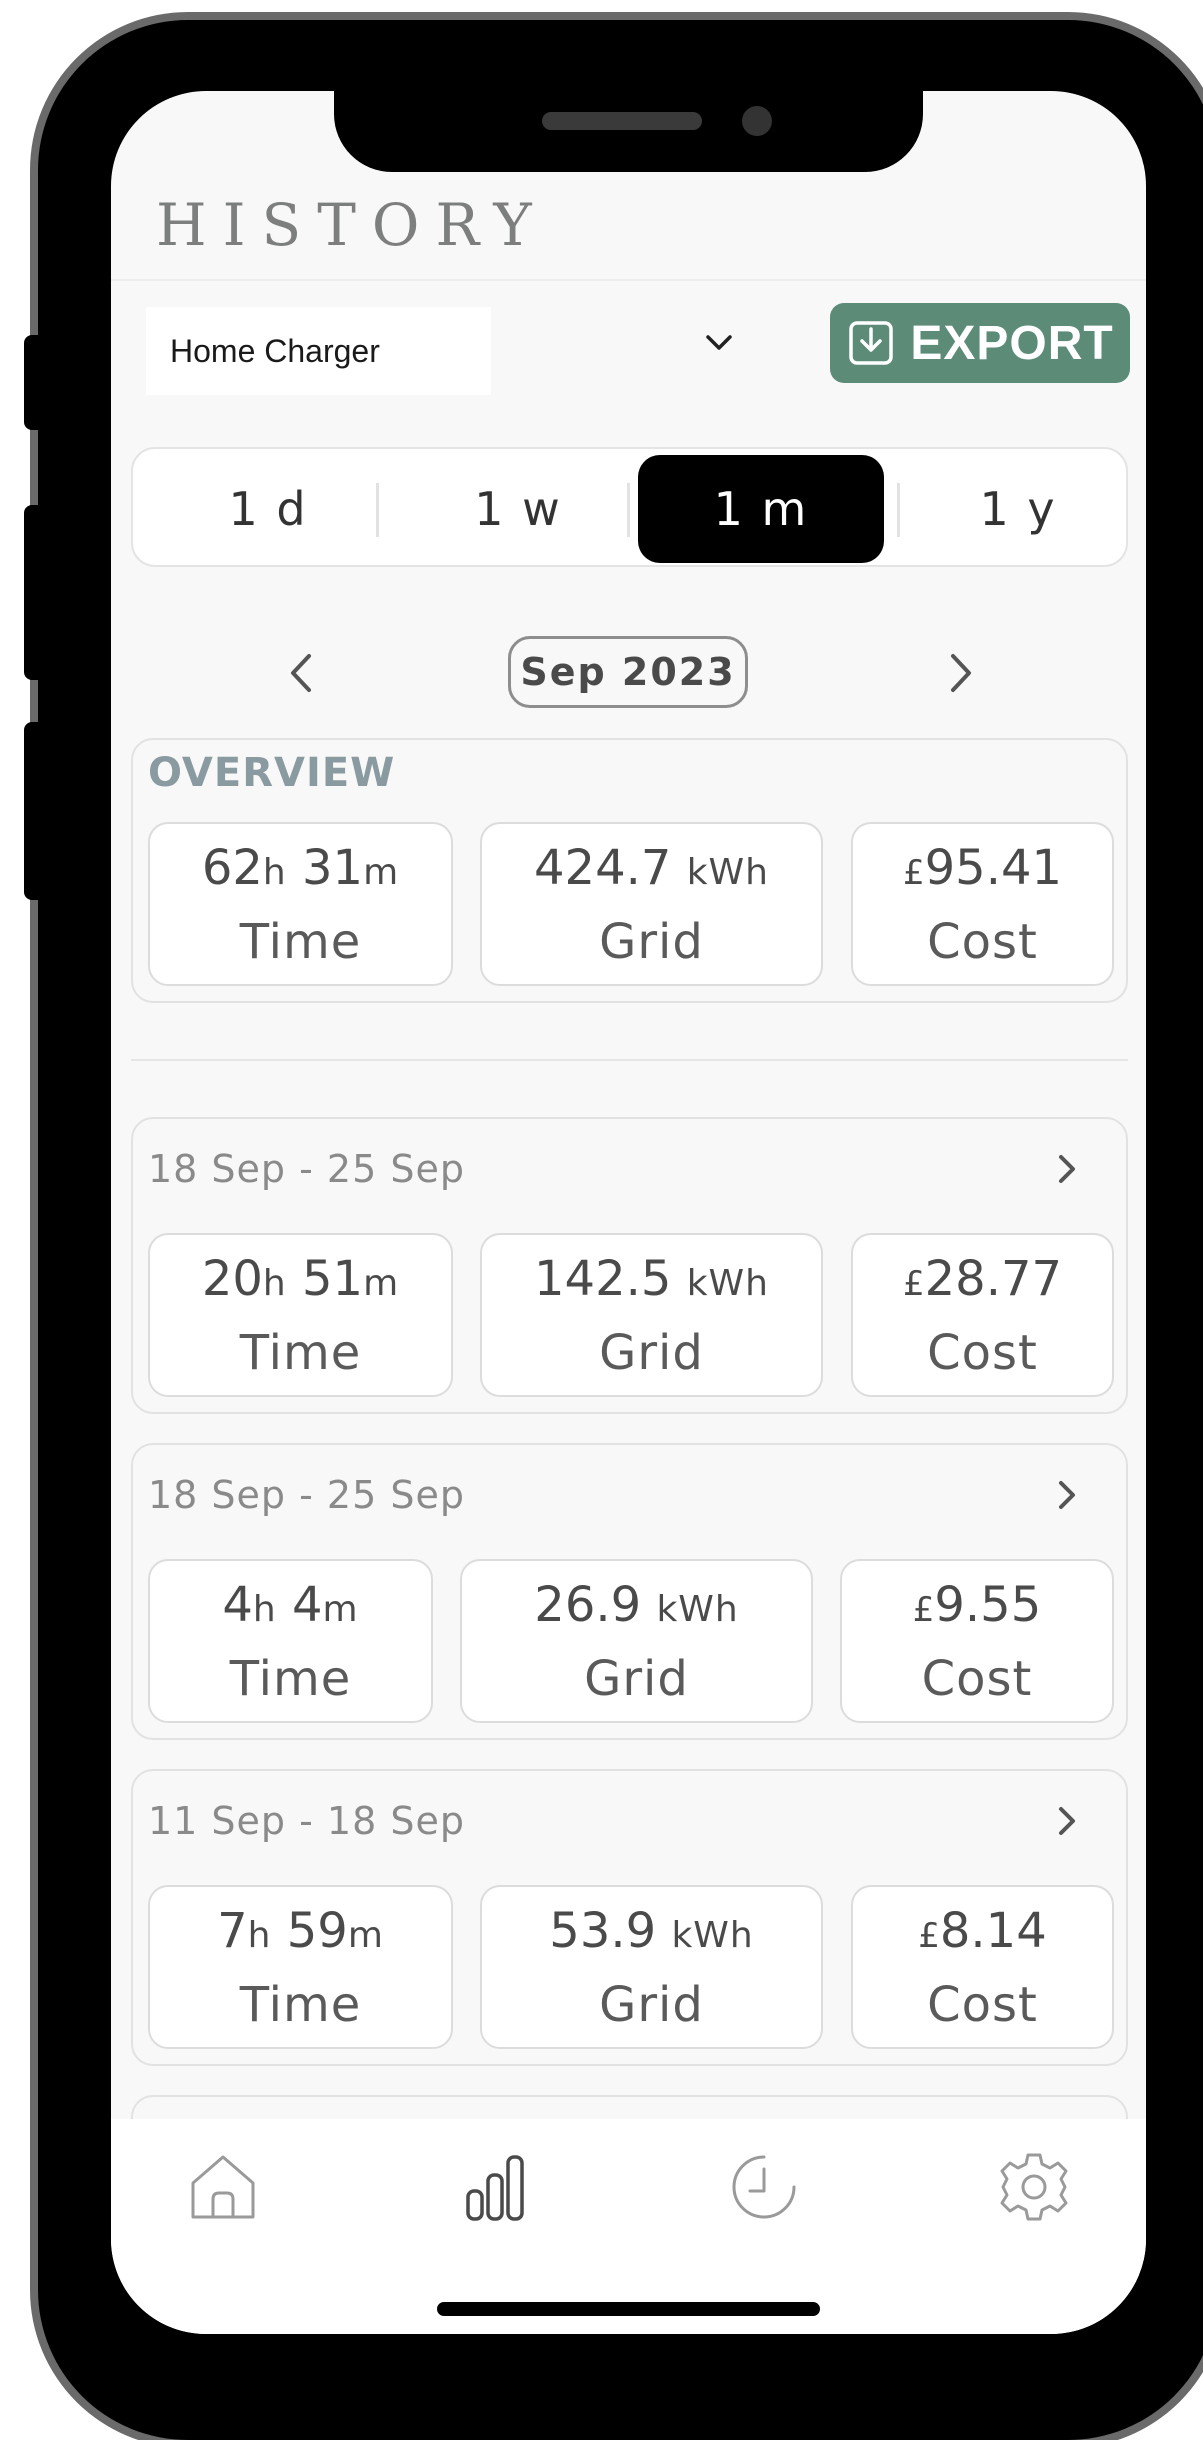  Describe the element at coordinates (352, 225) in the screenshot. I see `page-title: HISTORY` at that location.